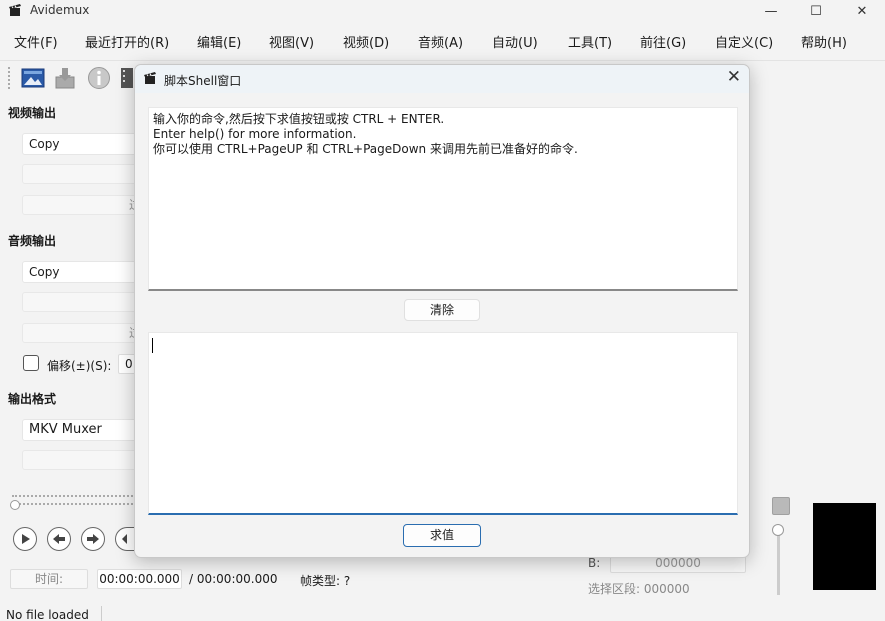 The height and width of the screenshot is (621, 885). I want to click on menu-video: 视频(D), so click(366, 41).